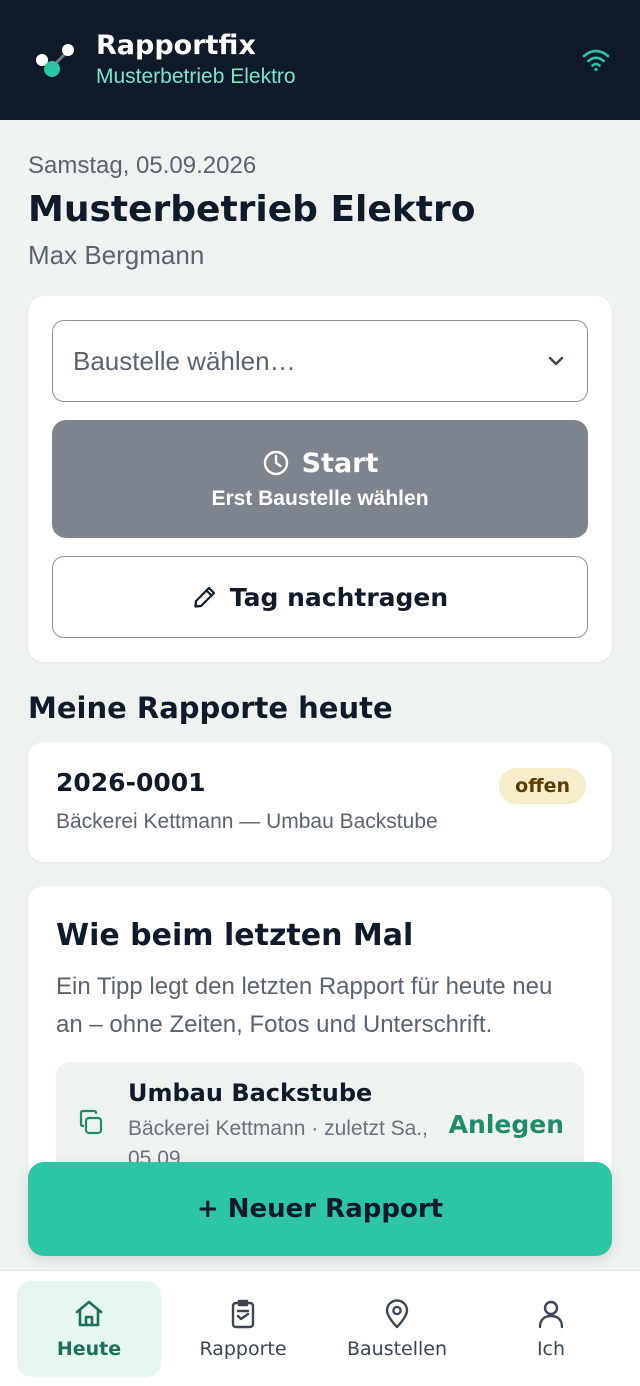 This screenshot has height=1386, width=640. I want to click on nav-label: Heute, so click(89, 1348).